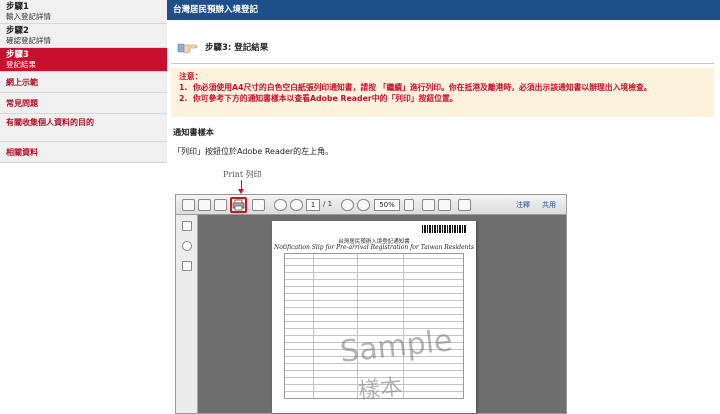 Image resolution: width=720 pixels, height=414 pixels. What do you see at coordinates (83, 103) in the screenshot?
I see `sidebar-link-faq: 常見問題` at bounding box center [83, 103].